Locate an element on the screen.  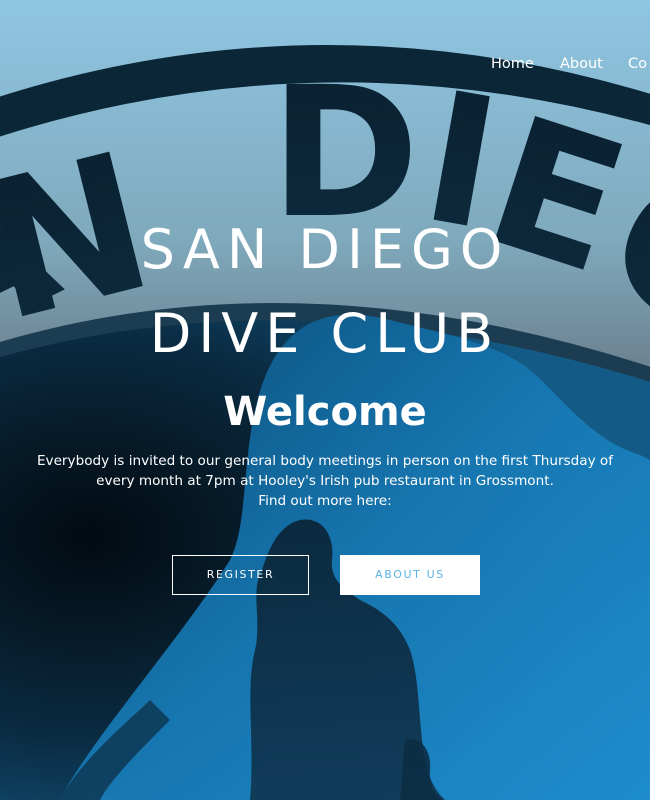
about-us-button: ABOUT US is located at coordinates (410, 575).